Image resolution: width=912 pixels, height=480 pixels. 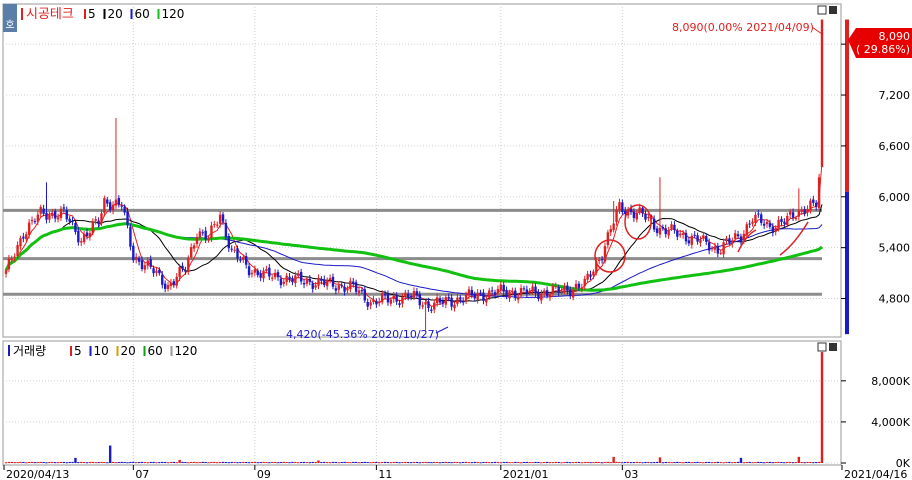 I want to click on volume-pane-maximize-icon, so click(x=833, y=347).